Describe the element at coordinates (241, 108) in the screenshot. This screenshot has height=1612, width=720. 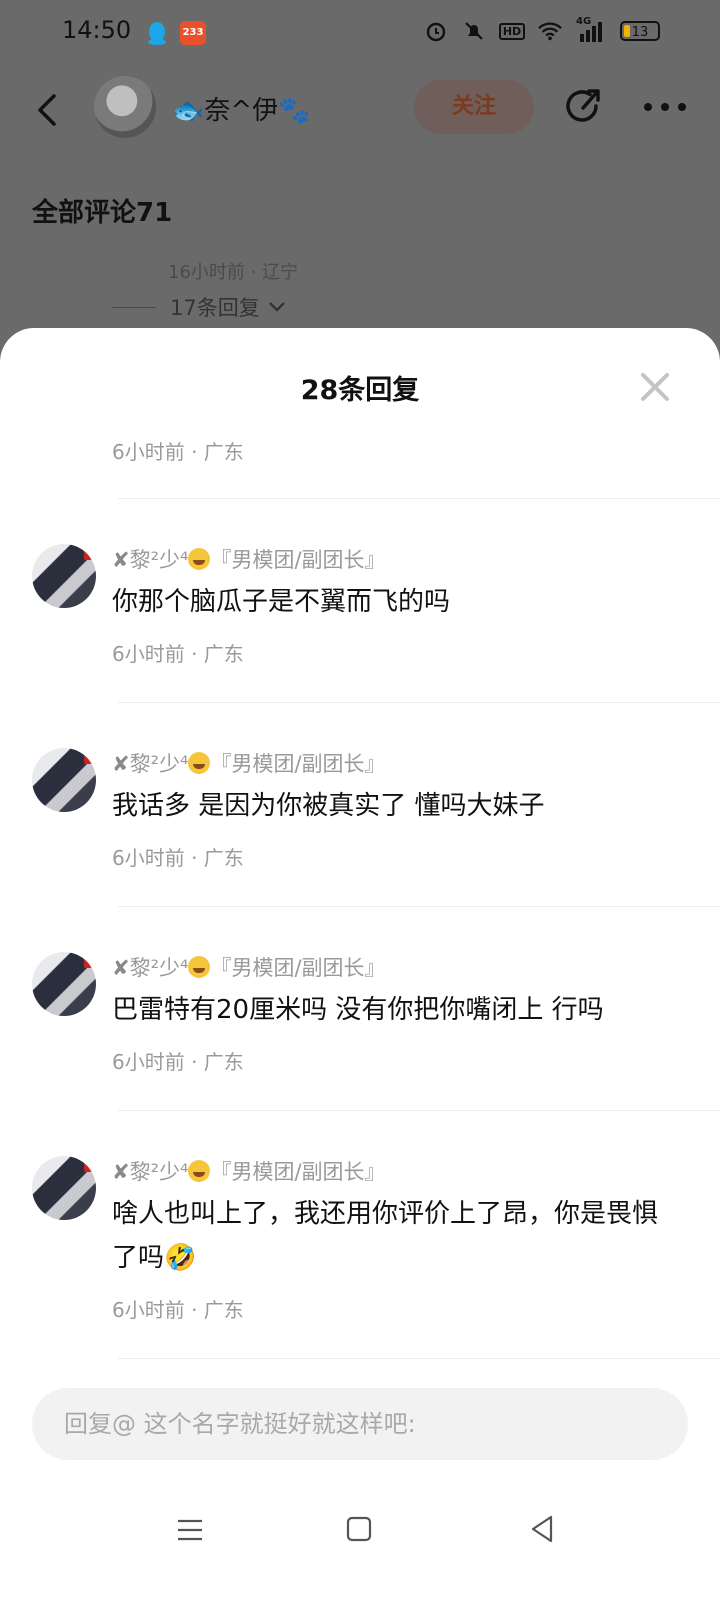
I see `author-name: 🐟奈^伊🐾` at that location.